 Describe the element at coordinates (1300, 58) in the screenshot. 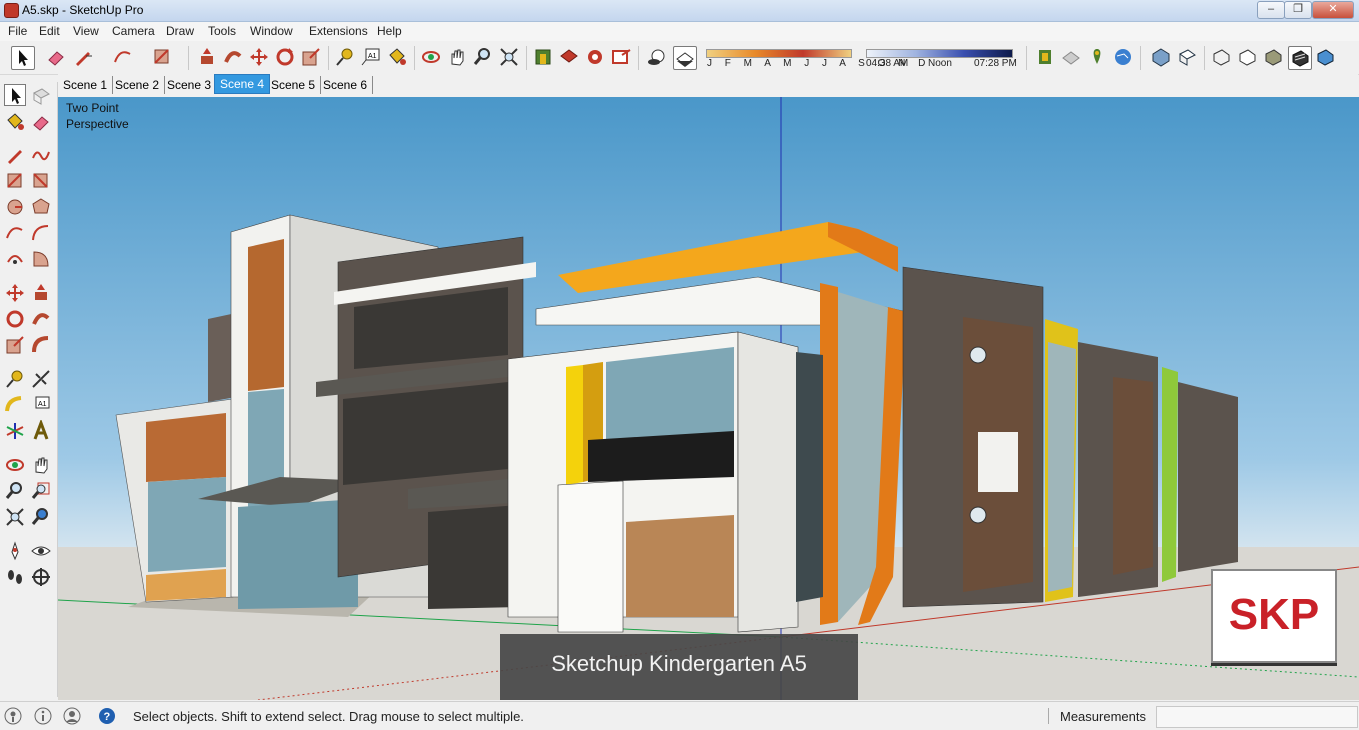

I see `shaded-textures-style-button` at that location.